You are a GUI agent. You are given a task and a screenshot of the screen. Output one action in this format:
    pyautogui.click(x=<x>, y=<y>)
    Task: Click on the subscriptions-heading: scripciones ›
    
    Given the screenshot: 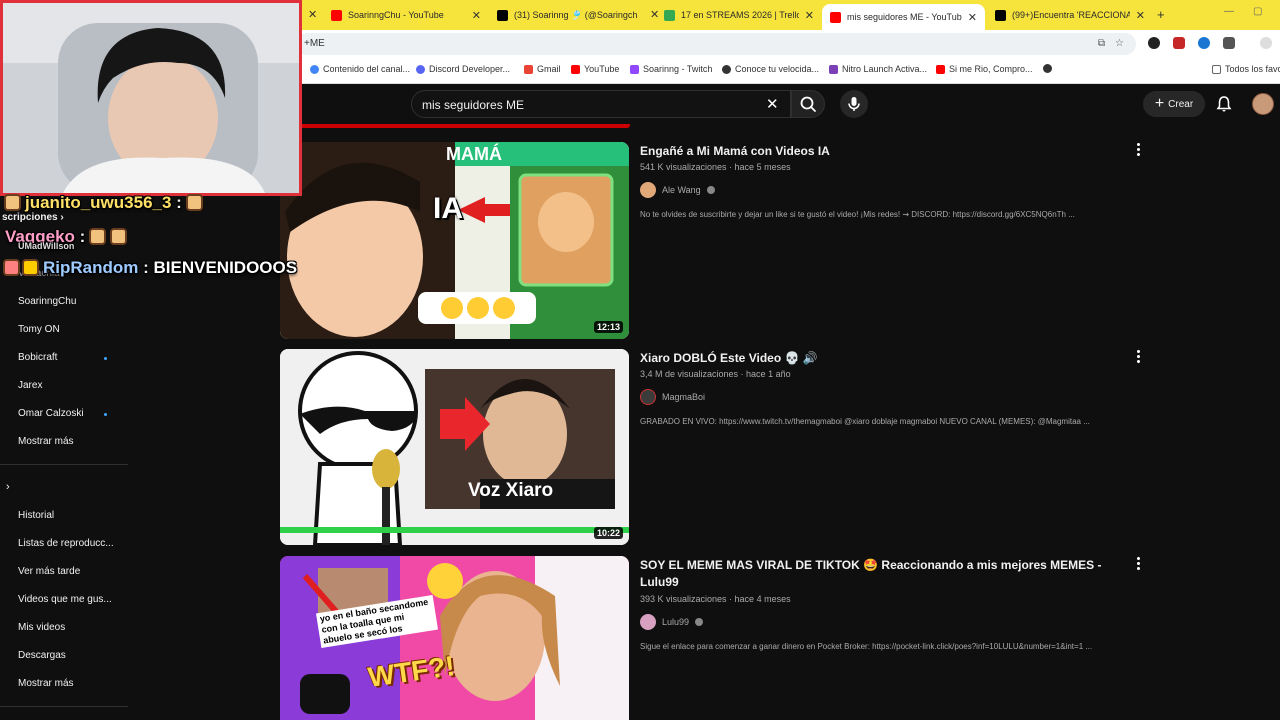 What is the action you would take?
    pyautogui.click(x=33, y=217)
    